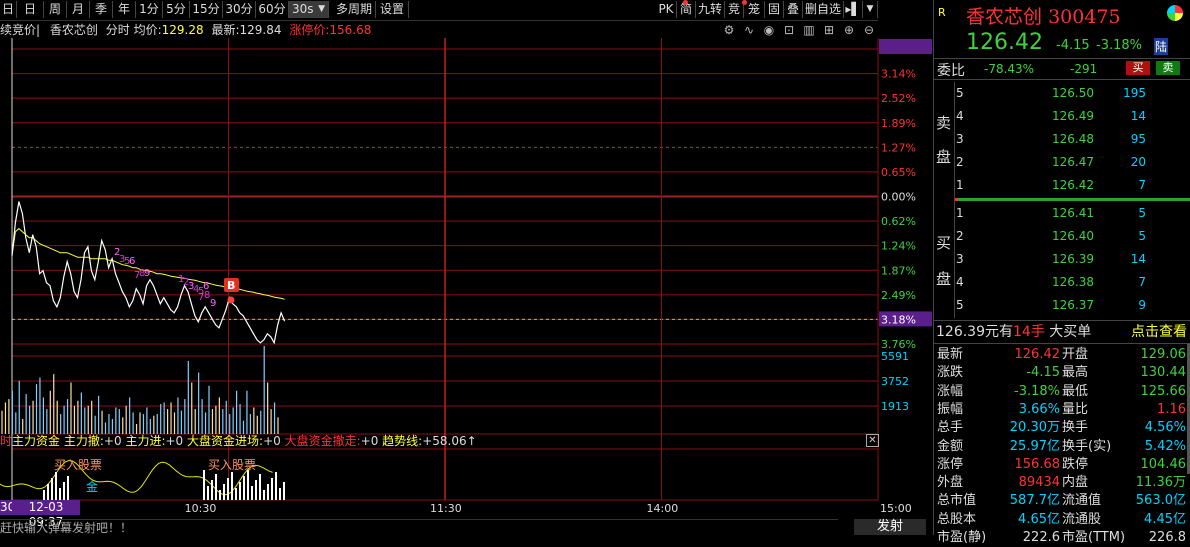 This screenshot has width=1190, height=547. Describe the element at coordinates (1062, 185) in the screenshot. I see `ask-row: 1 126.42 7` at that location.